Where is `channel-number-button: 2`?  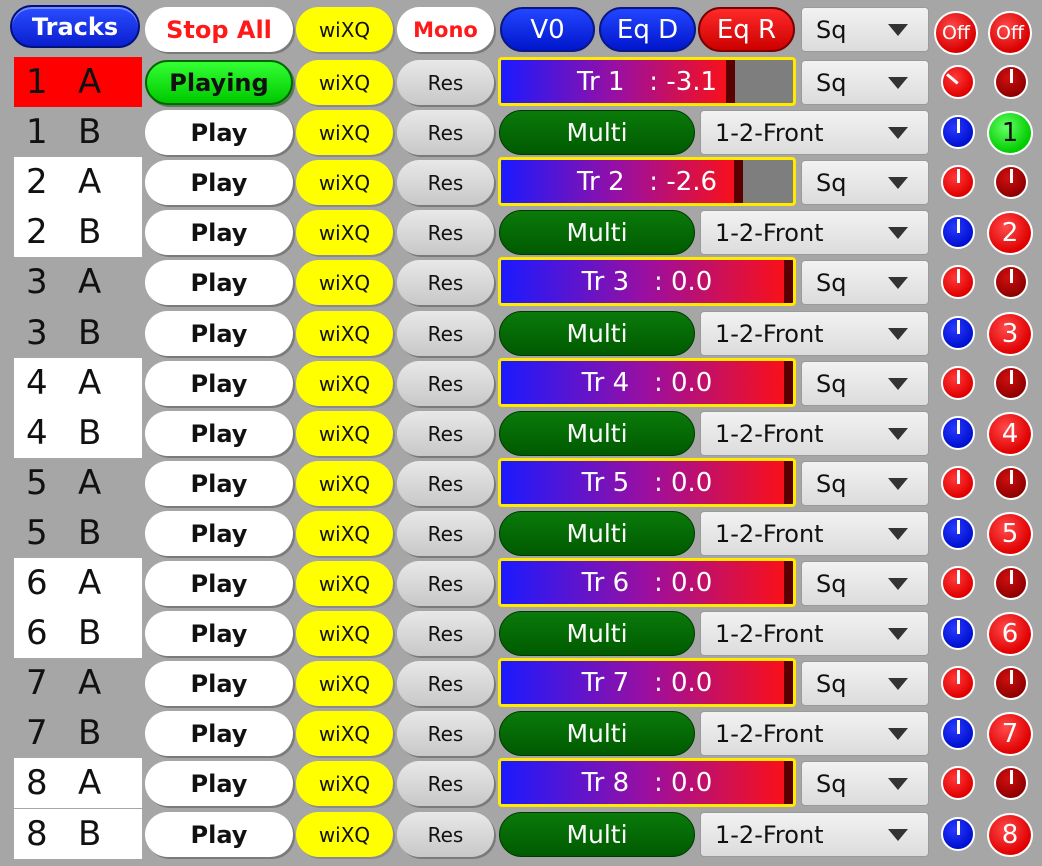 channel-number-button: 2 is located at coordinates (1010, 233).